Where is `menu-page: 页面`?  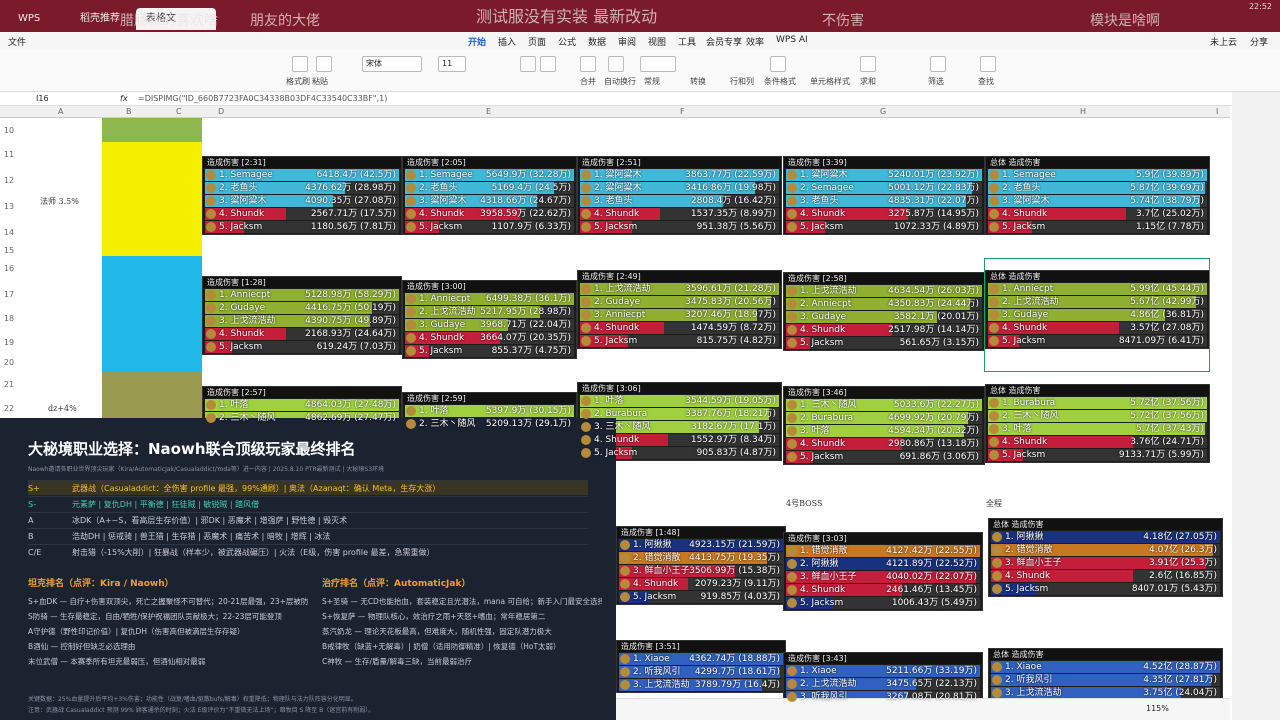 menu-page: 页面 is located at coordinates (537, 41).